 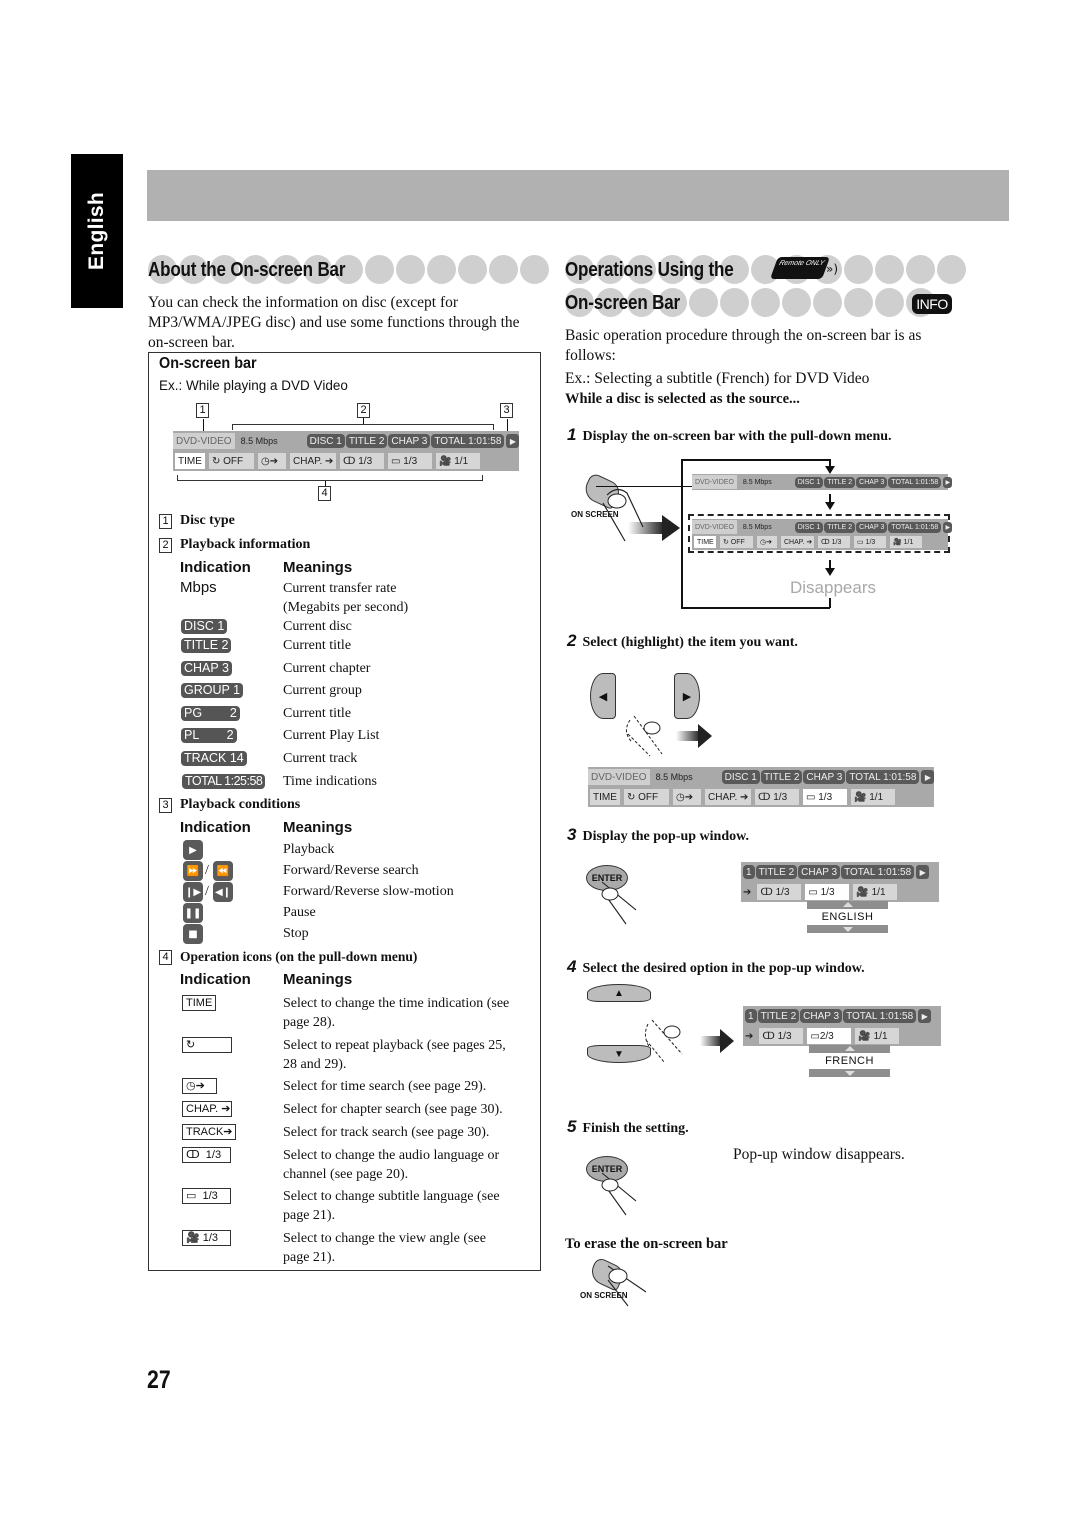 What do you see at coordinates (190, 461) in the screenshot?
I see `time-button: TIME` at bounding box center [190, 461].